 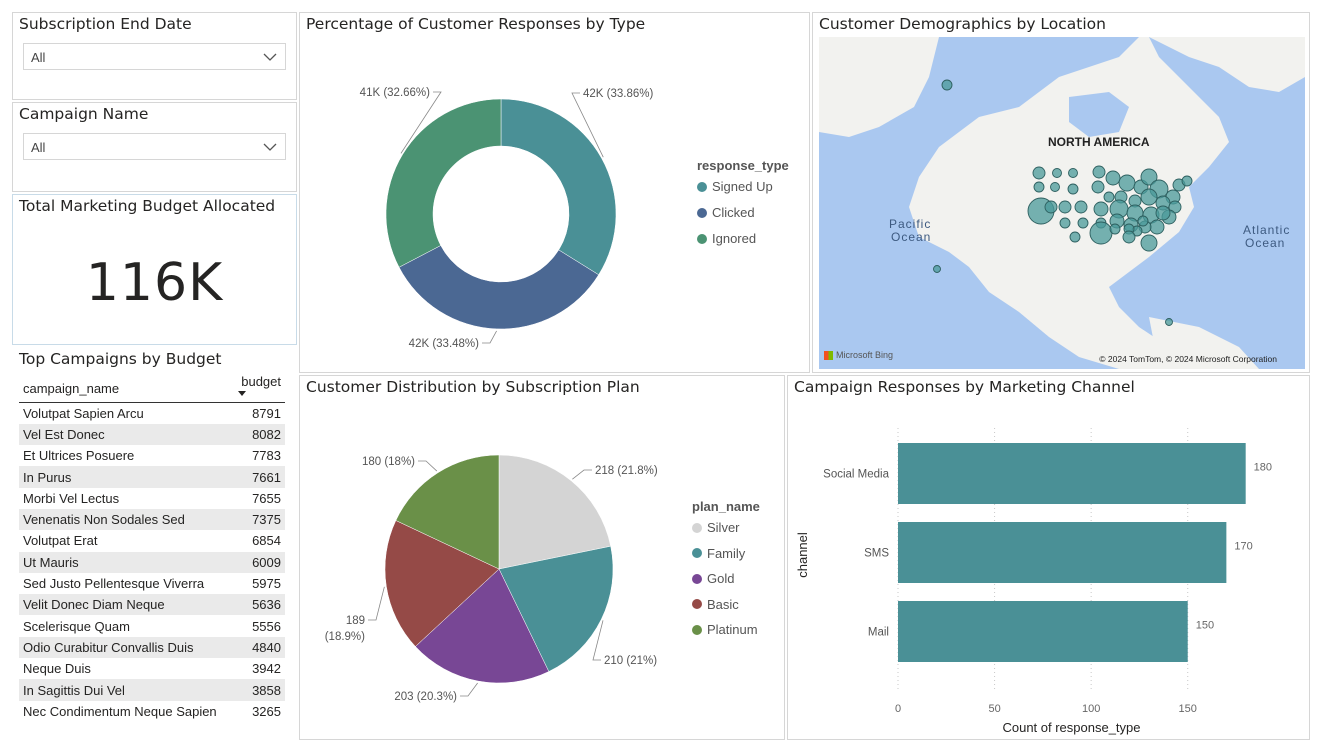 What do you see at coordinates (152, 477) in the screenshot?
I see `table-row: In Purus 7661` at bounding box center [152, 477].